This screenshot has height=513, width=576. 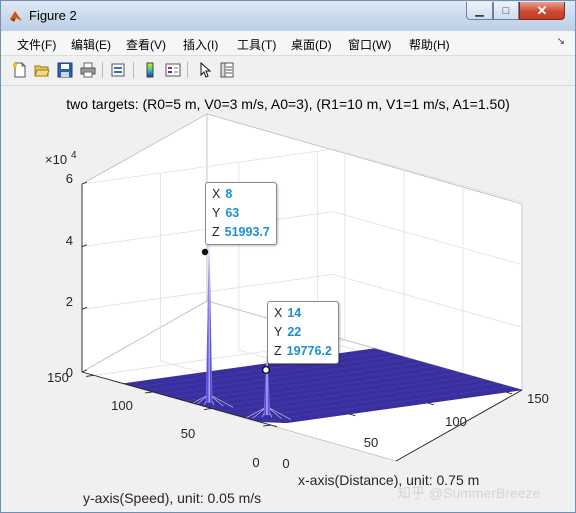 I want to click on z-multiplier: ×10, so click(x=56, y=159).